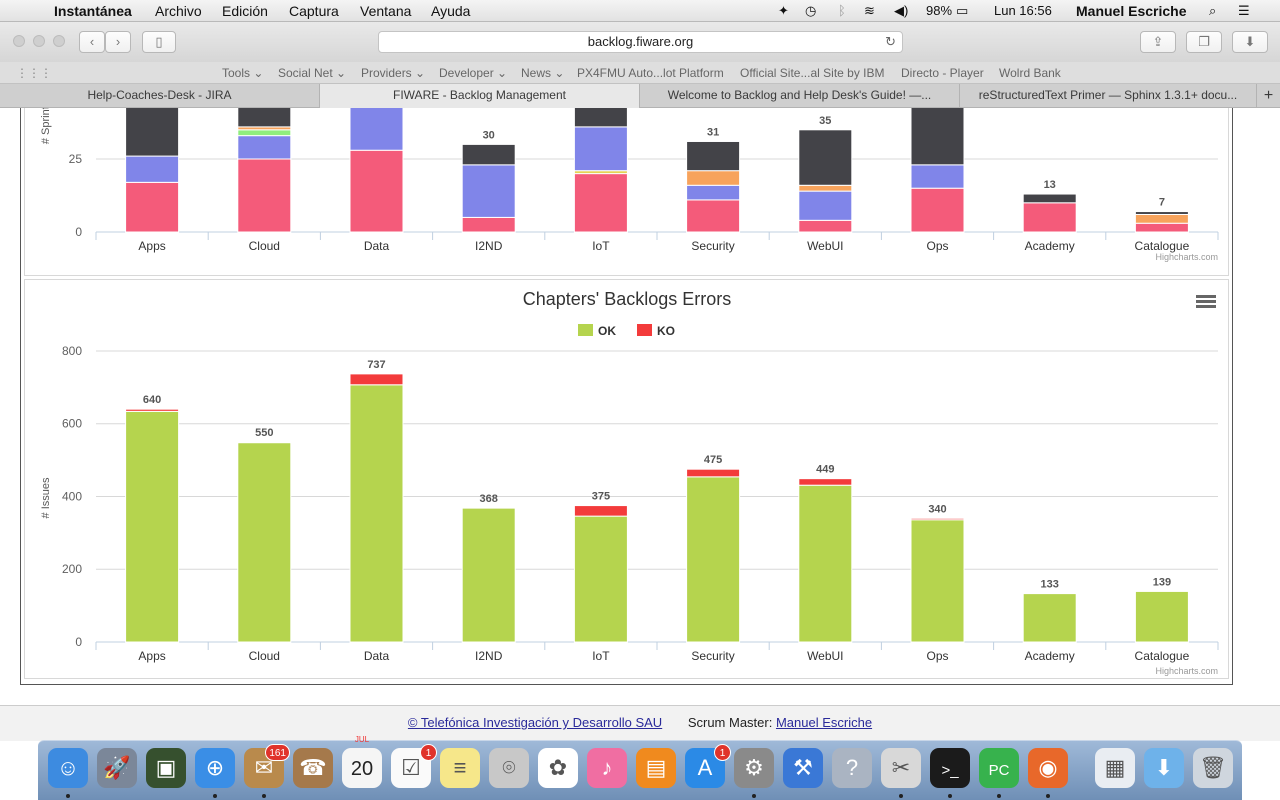 This screenshot has width=1280, height=800. I want to click on notification-badge: 1, so click(428, 752).